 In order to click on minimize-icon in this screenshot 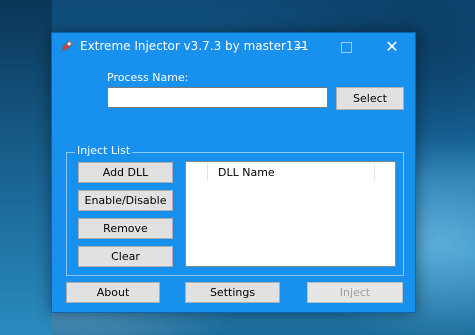, I will do `click(300, 47)`.